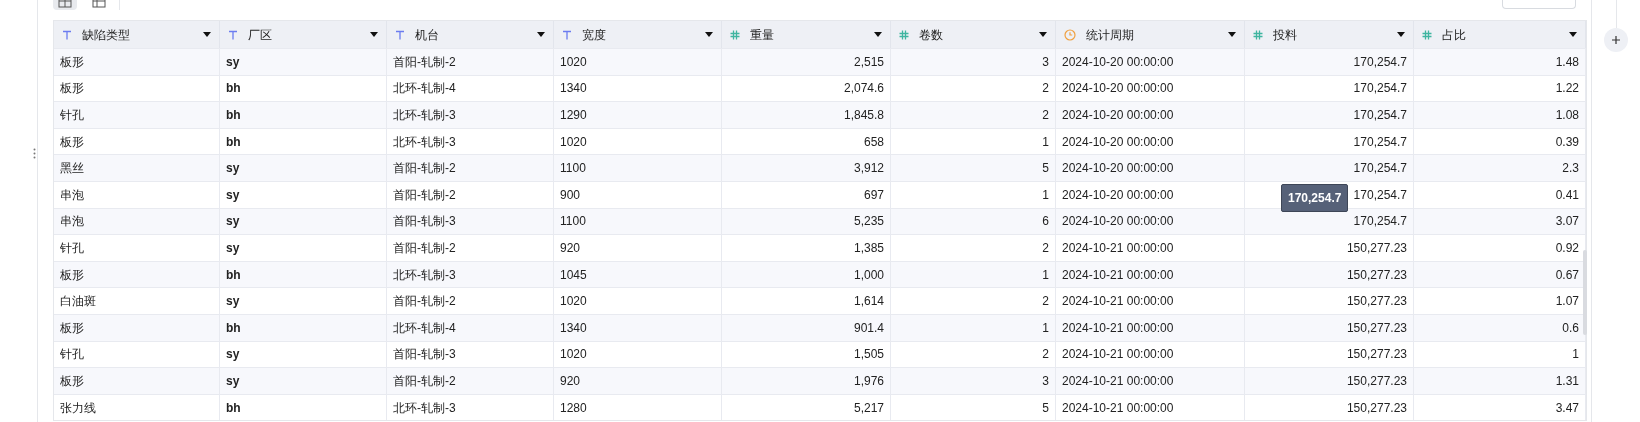  What do you see at coordinates (137, 407) in the screenshot?
I see `table-cell: 张力线` at bounding box center [137, 407].